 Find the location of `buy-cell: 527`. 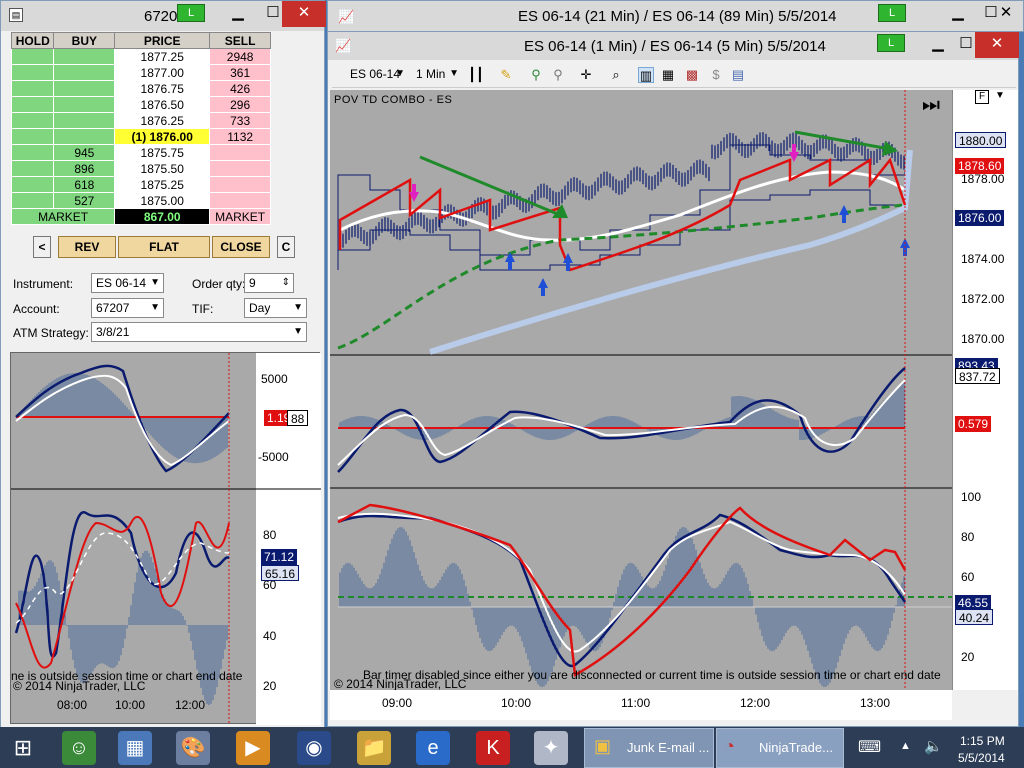

buy-cell: 527 is located at coordinates (84, 200).